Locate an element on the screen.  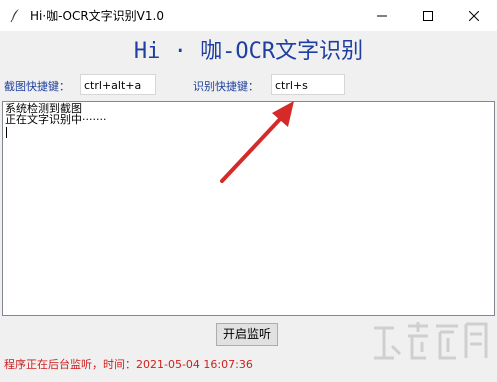
watermark-logo is located at coordinates (431, 341).